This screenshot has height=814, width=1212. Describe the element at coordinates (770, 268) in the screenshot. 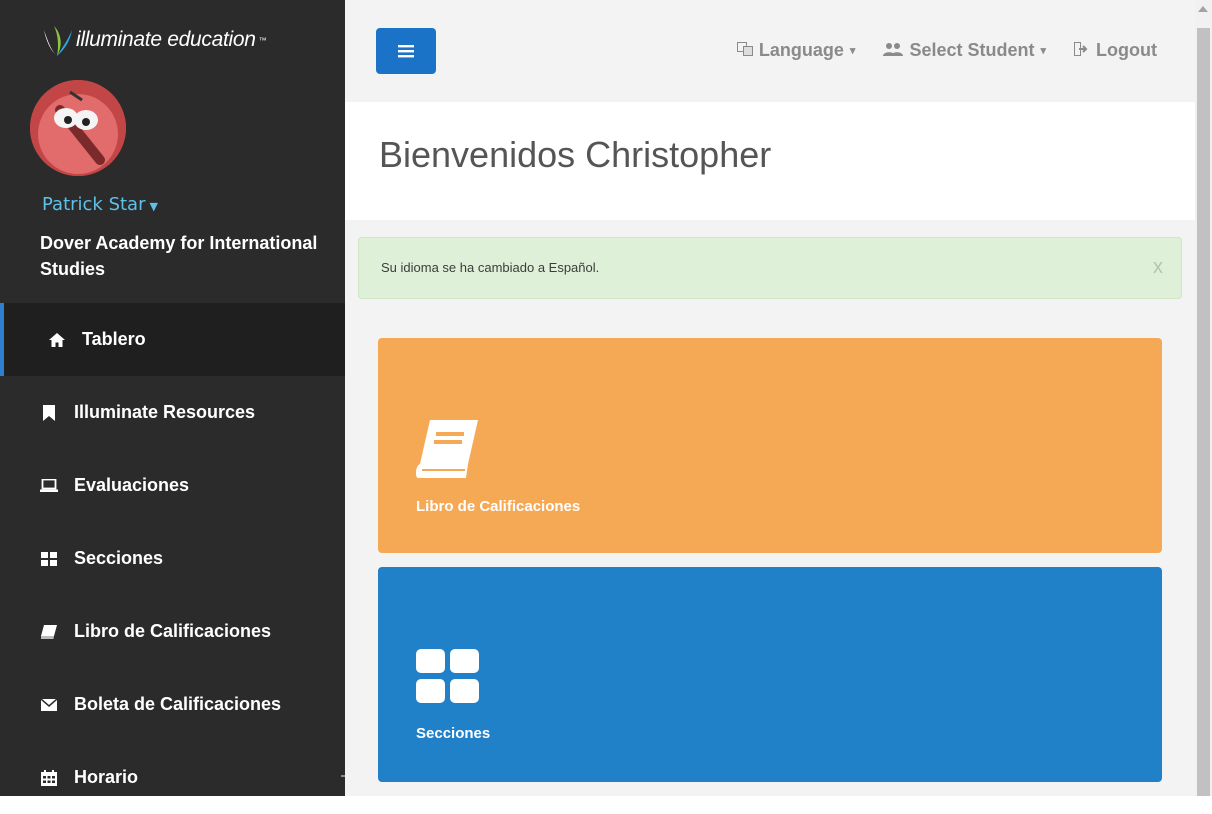

I see `alert-success: Su idioma se ha cambiado a Español. x` at that location.